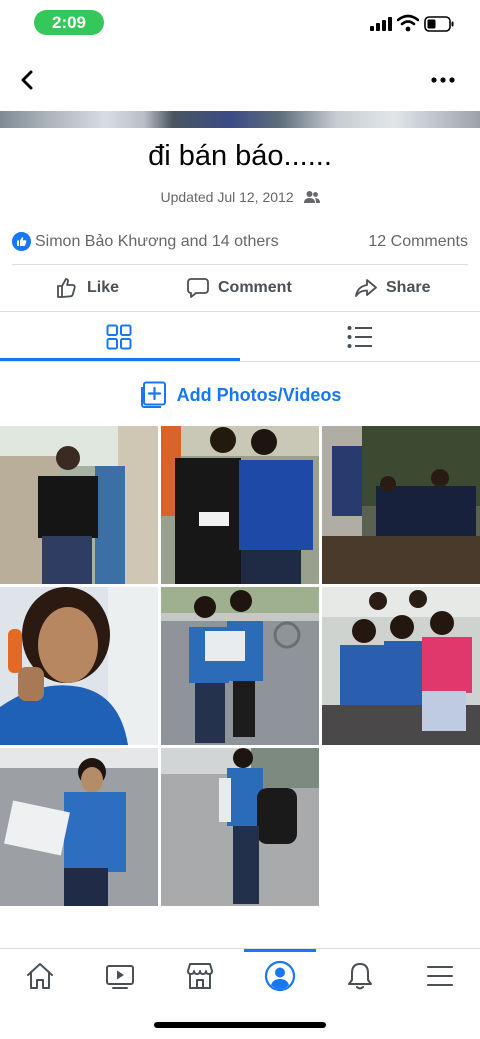 This screenshot has height=1039, width=480. What do you see at coordinates (439, 24) in the screenshot?
I see `battery-icon` at bounding box center [439, 24].